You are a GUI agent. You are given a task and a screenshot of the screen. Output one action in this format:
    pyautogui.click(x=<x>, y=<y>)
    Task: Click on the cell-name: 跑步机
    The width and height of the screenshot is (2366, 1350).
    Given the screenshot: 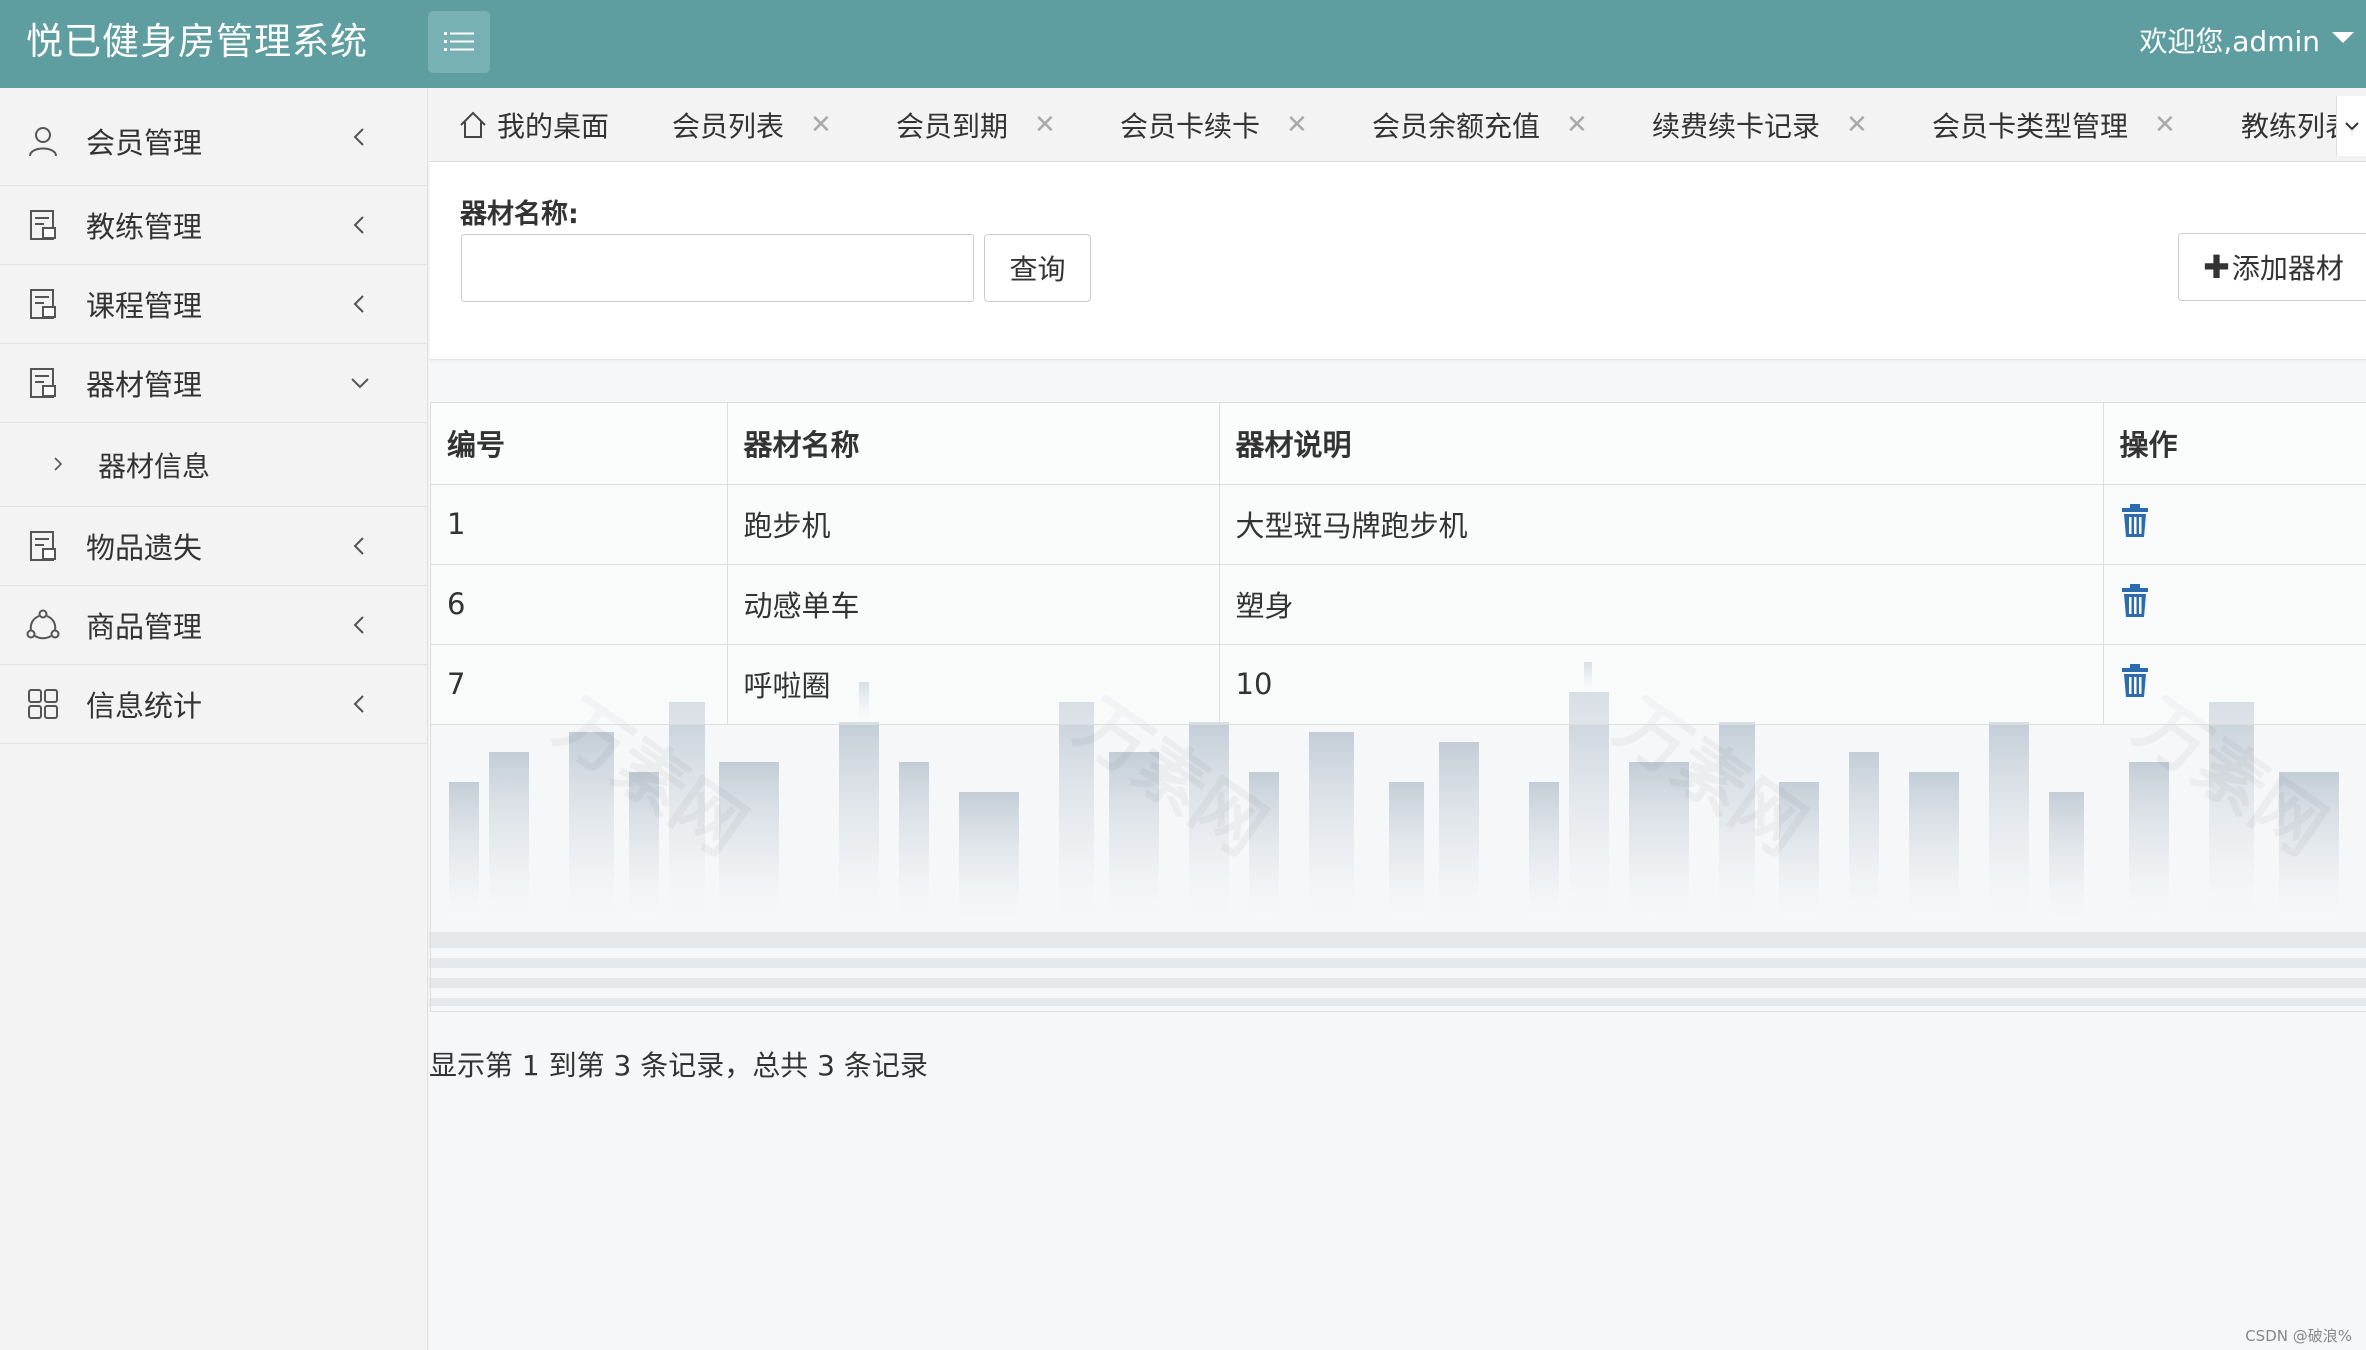 What is the action you would take?
    pyautogui.click(x=973, y=524)
    